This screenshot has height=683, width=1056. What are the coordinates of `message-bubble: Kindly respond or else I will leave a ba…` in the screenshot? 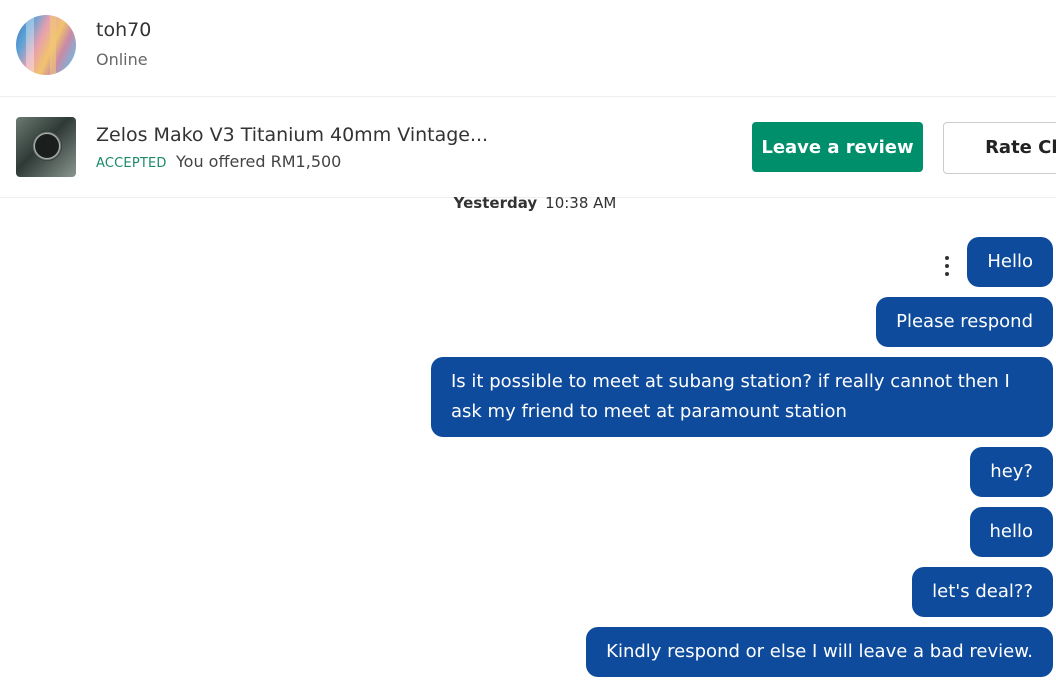 It's located at (819, 652).